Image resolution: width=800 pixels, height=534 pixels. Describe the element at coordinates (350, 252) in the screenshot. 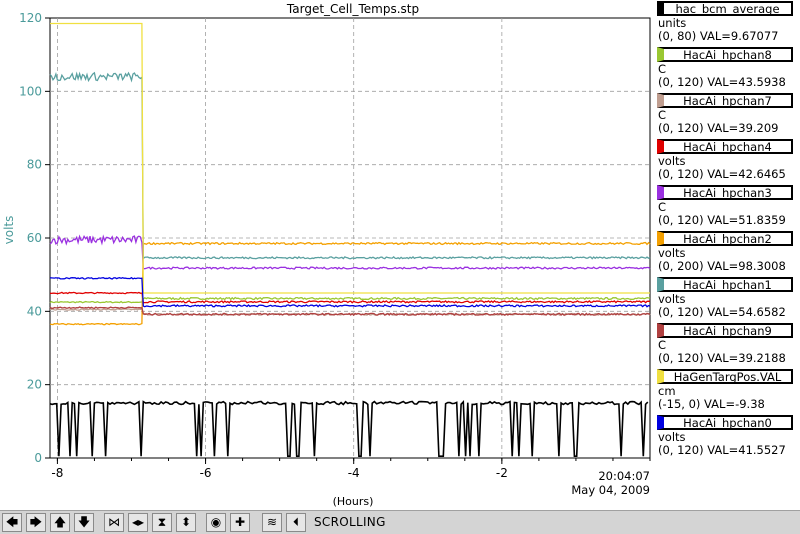

I see `series-line-HacAi_hpchan3` at that location.